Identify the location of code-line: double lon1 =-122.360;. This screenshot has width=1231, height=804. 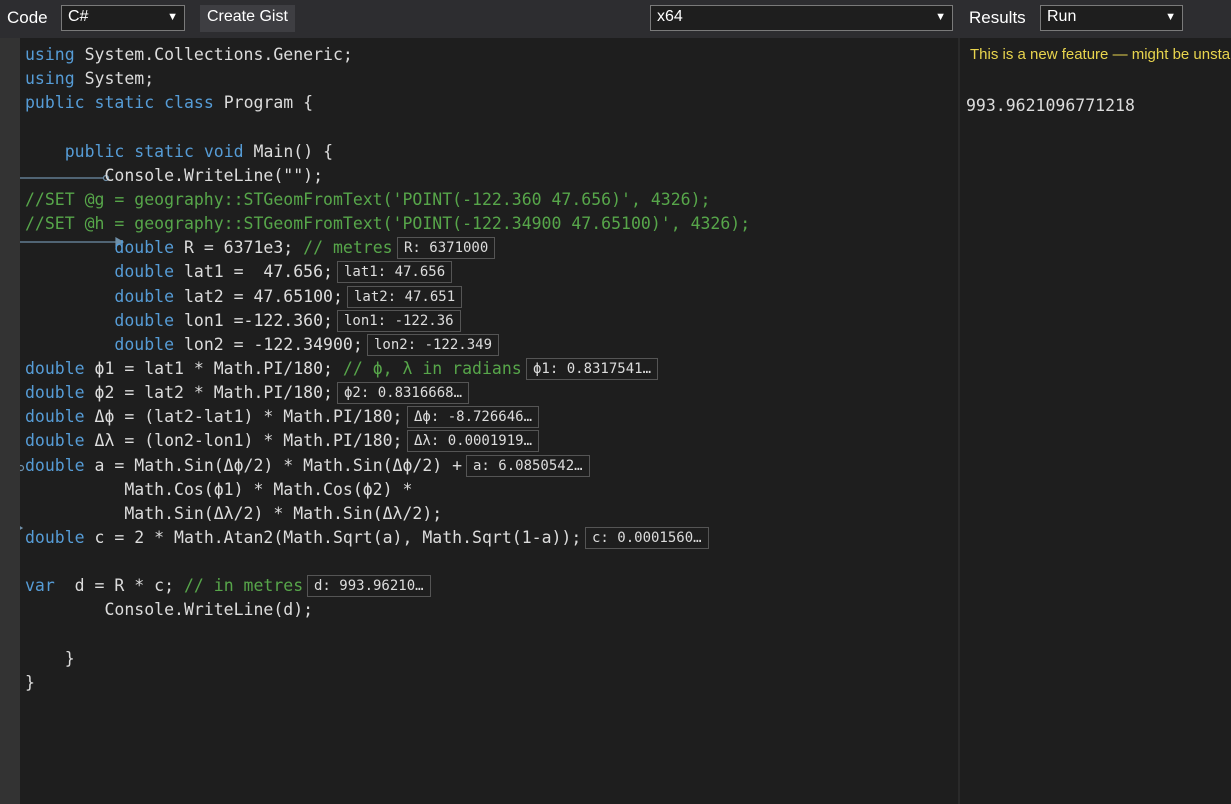
(179, 321).